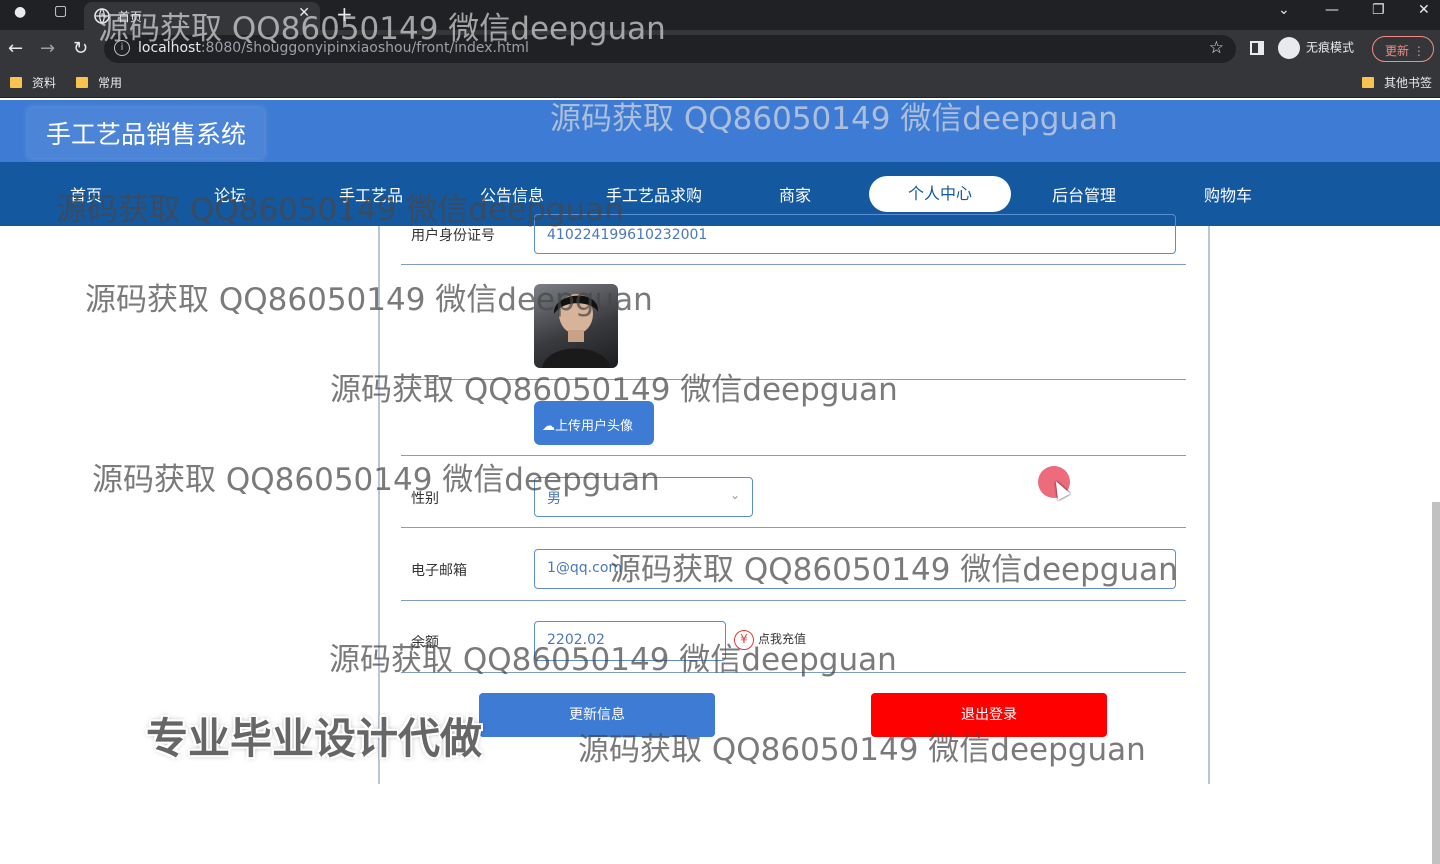 The image size is (1440, 864). What do you see at coordinates (1330, 47) in the screenshot?
I see `incognito-label: 无痕模式` at bounding box center [1330, 47].